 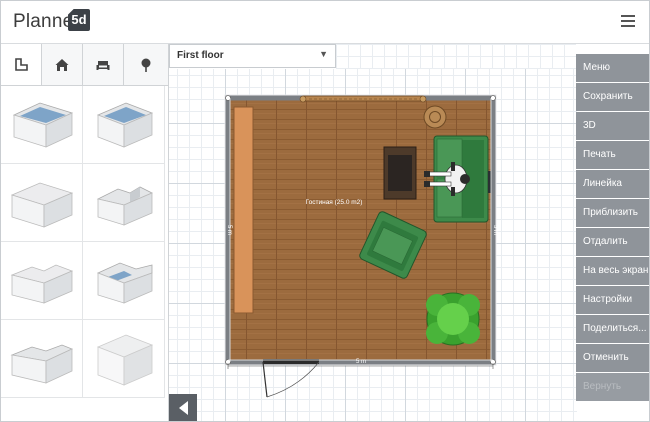 I want to click on tab-furniture, so click(x=103, y=64).